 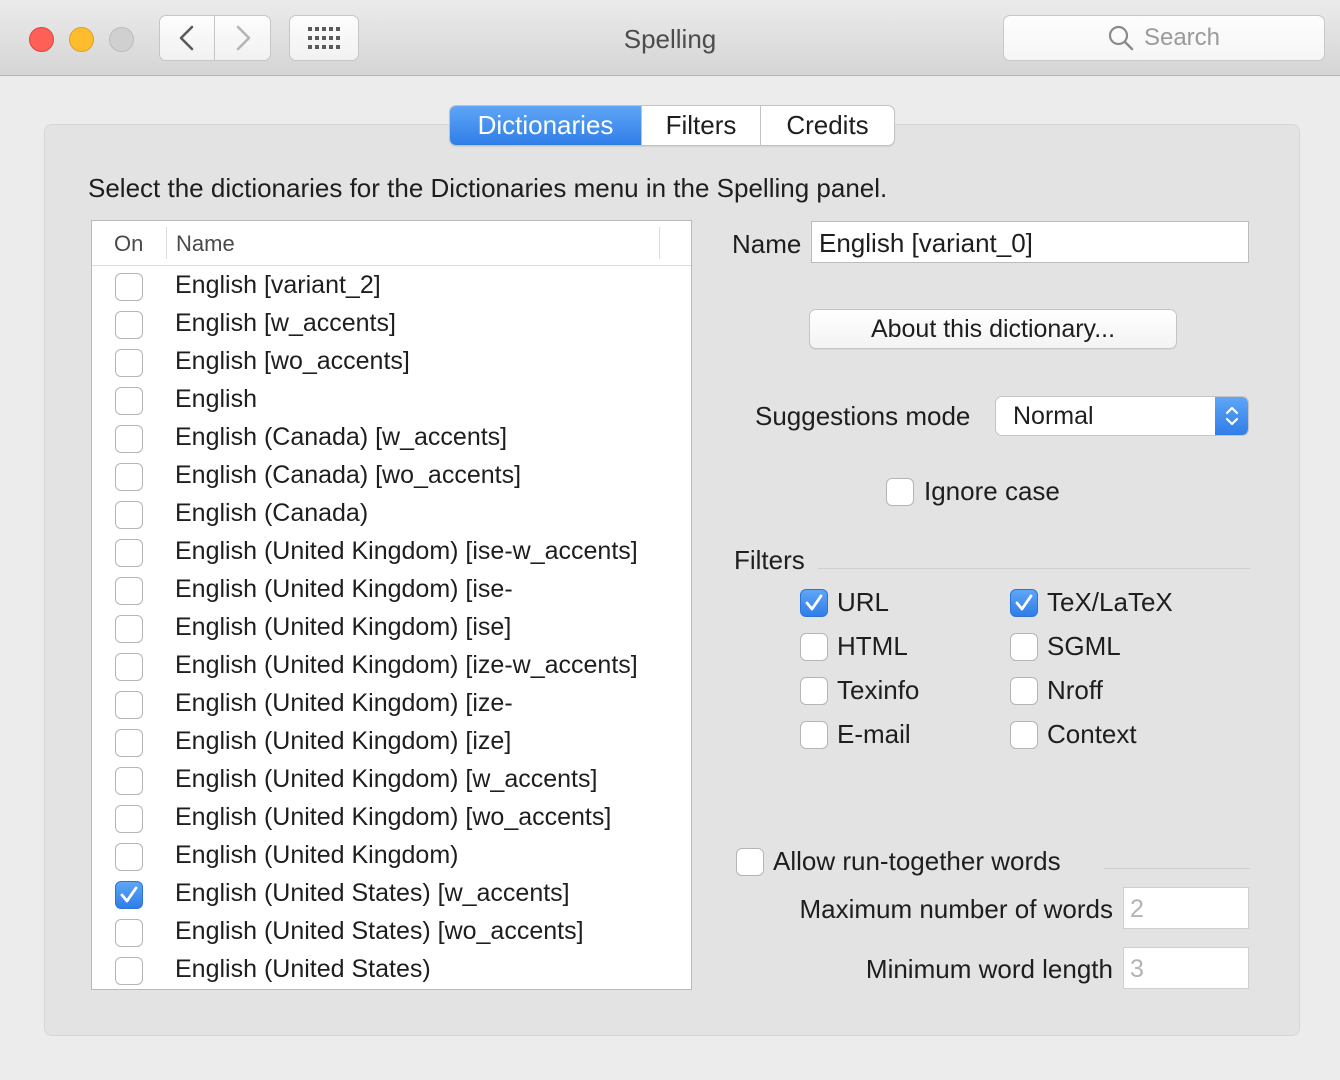 What do you see at coordinates (814, 734) in the screenshot?
I see `filter-email-checkbox` at bounding box center [814, 734].